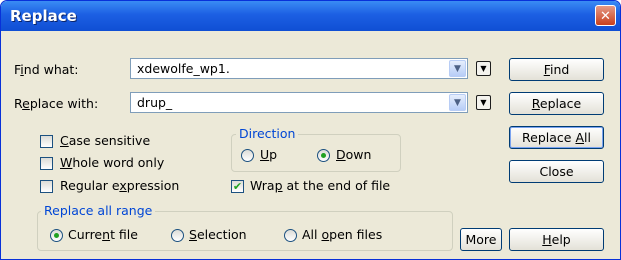  I want to click on range-all-label: All open files, so click(342, 234).